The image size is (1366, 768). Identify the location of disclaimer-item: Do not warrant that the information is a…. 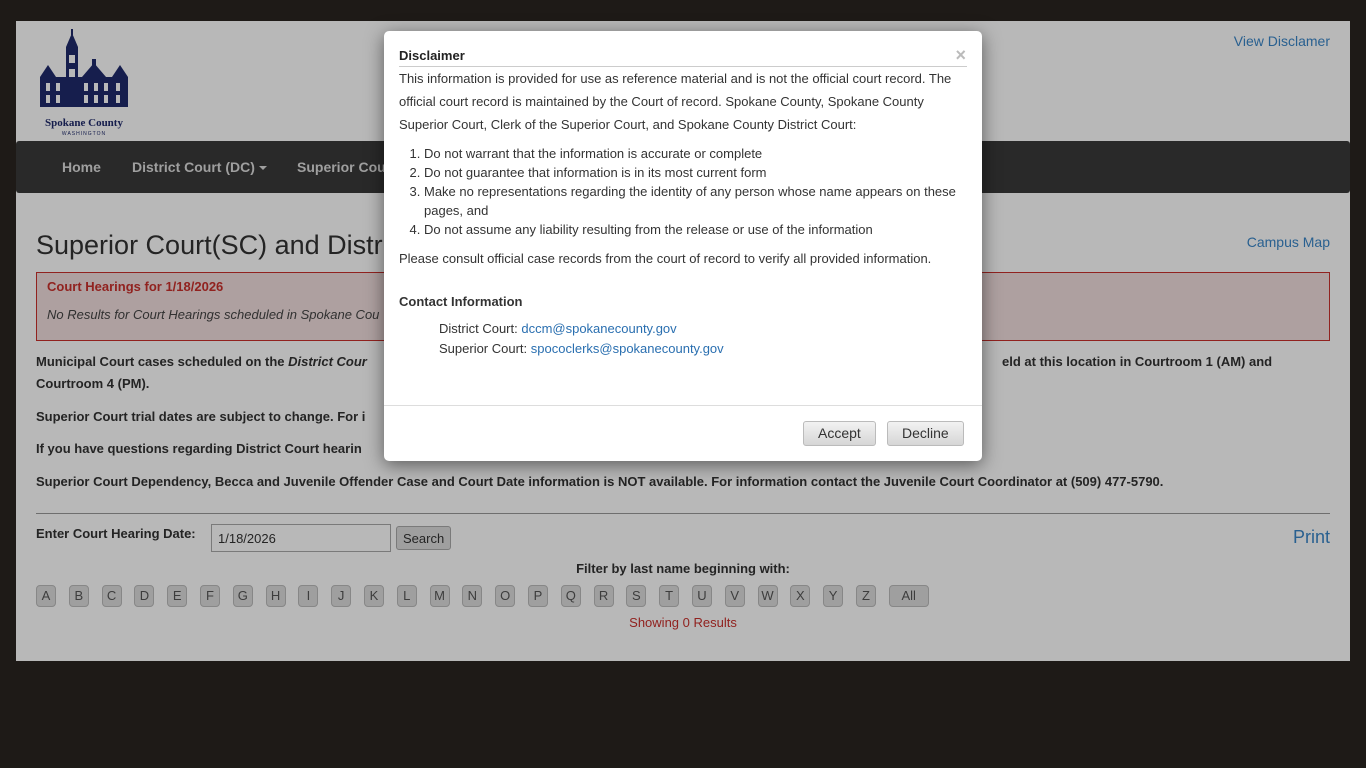
(696, 153).